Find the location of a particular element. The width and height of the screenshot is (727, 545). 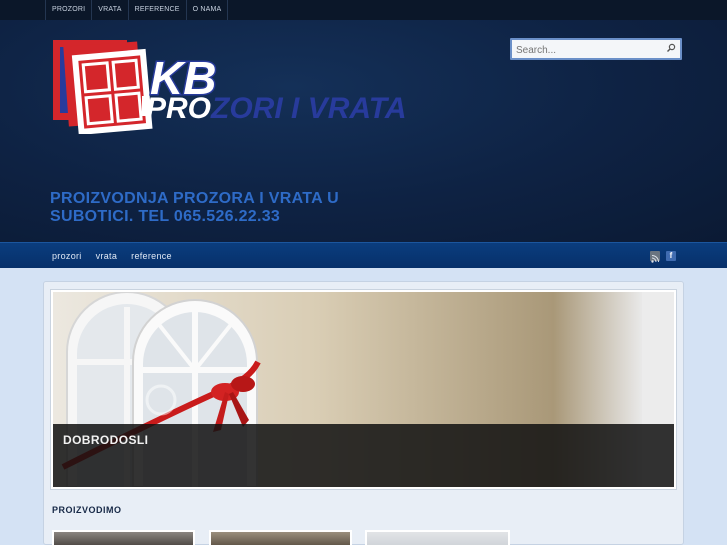

search-input is located at coordinates (587, 50).